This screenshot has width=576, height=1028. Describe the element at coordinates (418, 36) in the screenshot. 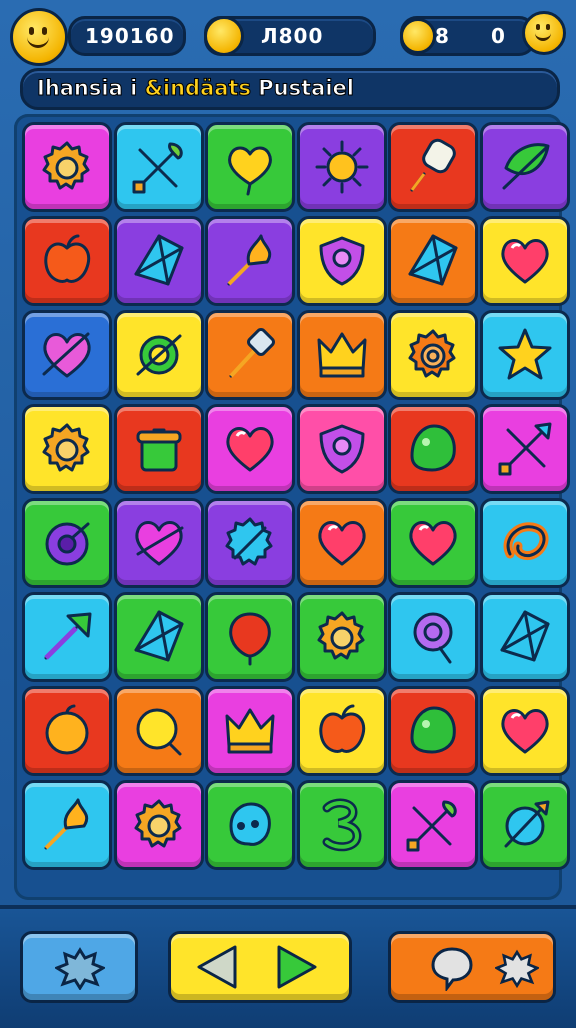

I see `dollar-coin-icon` at that location.